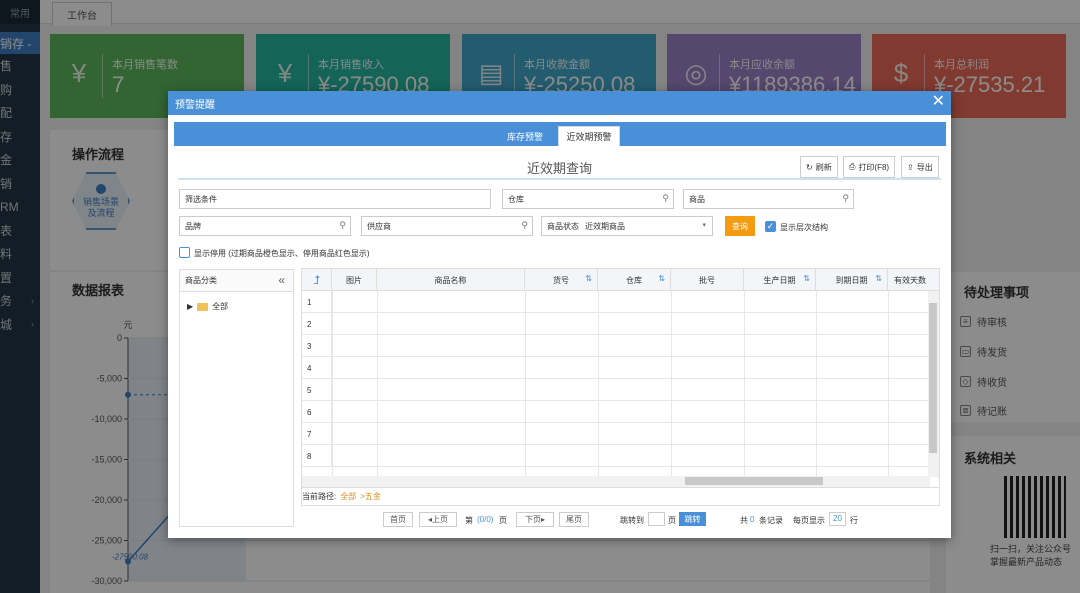  What do you see at coordinates (752, 519) in the screenshot?
I see `total-value: 0` at bounding box center [752, 519].